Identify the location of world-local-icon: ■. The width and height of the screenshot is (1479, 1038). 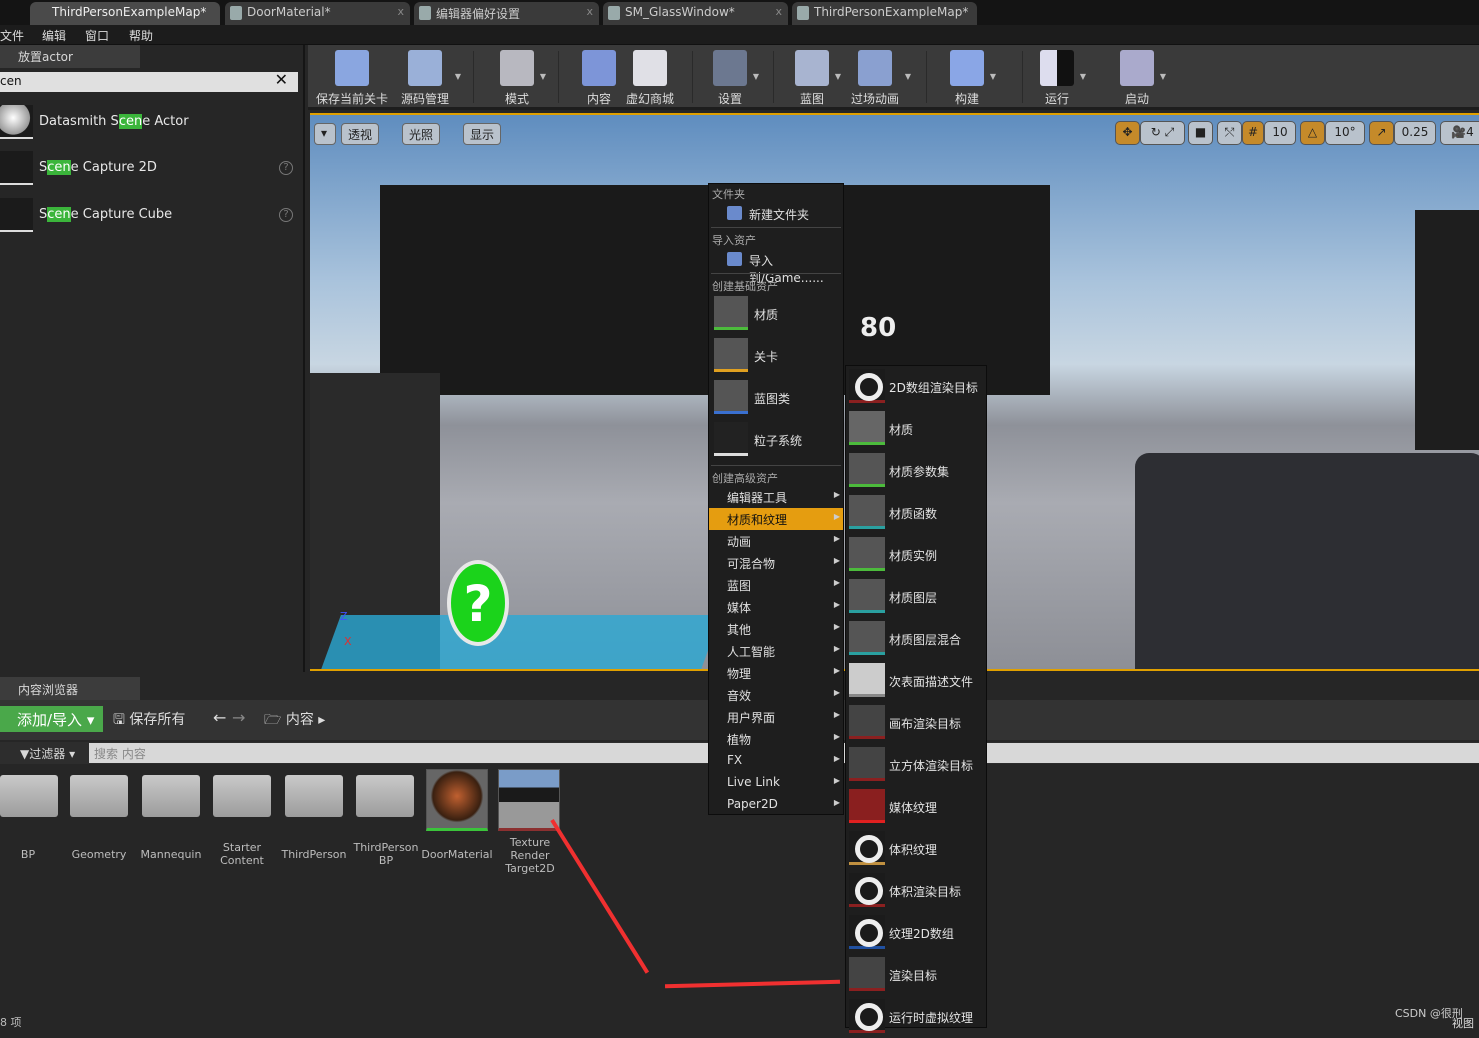
(1200, 133).